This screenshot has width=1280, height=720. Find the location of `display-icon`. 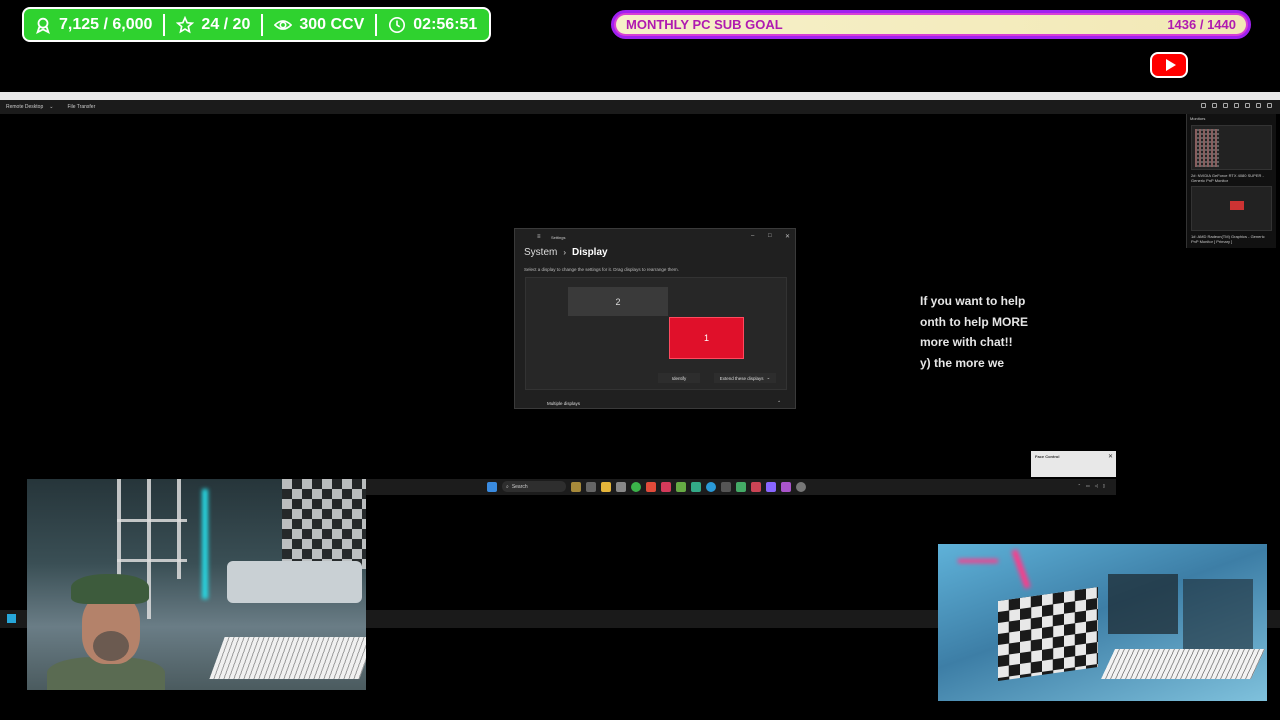

display-icon is located at coordinates (1236, 105).